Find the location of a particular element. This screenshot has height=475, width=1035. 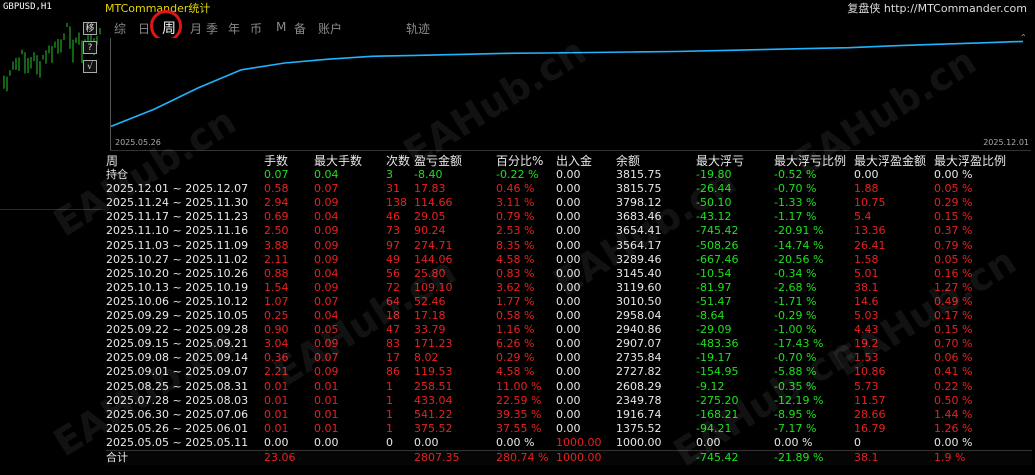

cell-max_fp_pct: 0.00 % is located at coordinates (953, 442).